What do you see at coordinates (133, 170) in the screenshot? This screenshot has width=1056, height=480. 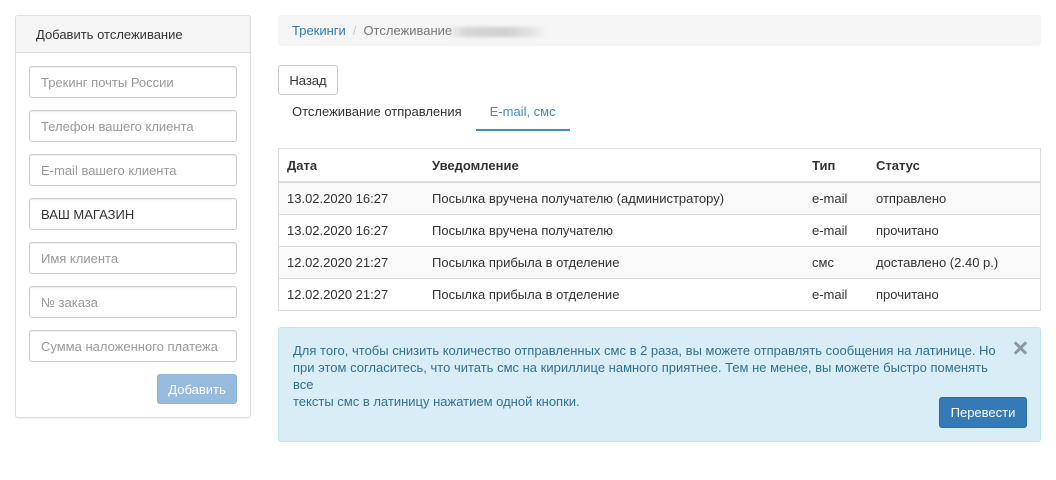 I see `client-email-input` at bounding box center [133, 170].